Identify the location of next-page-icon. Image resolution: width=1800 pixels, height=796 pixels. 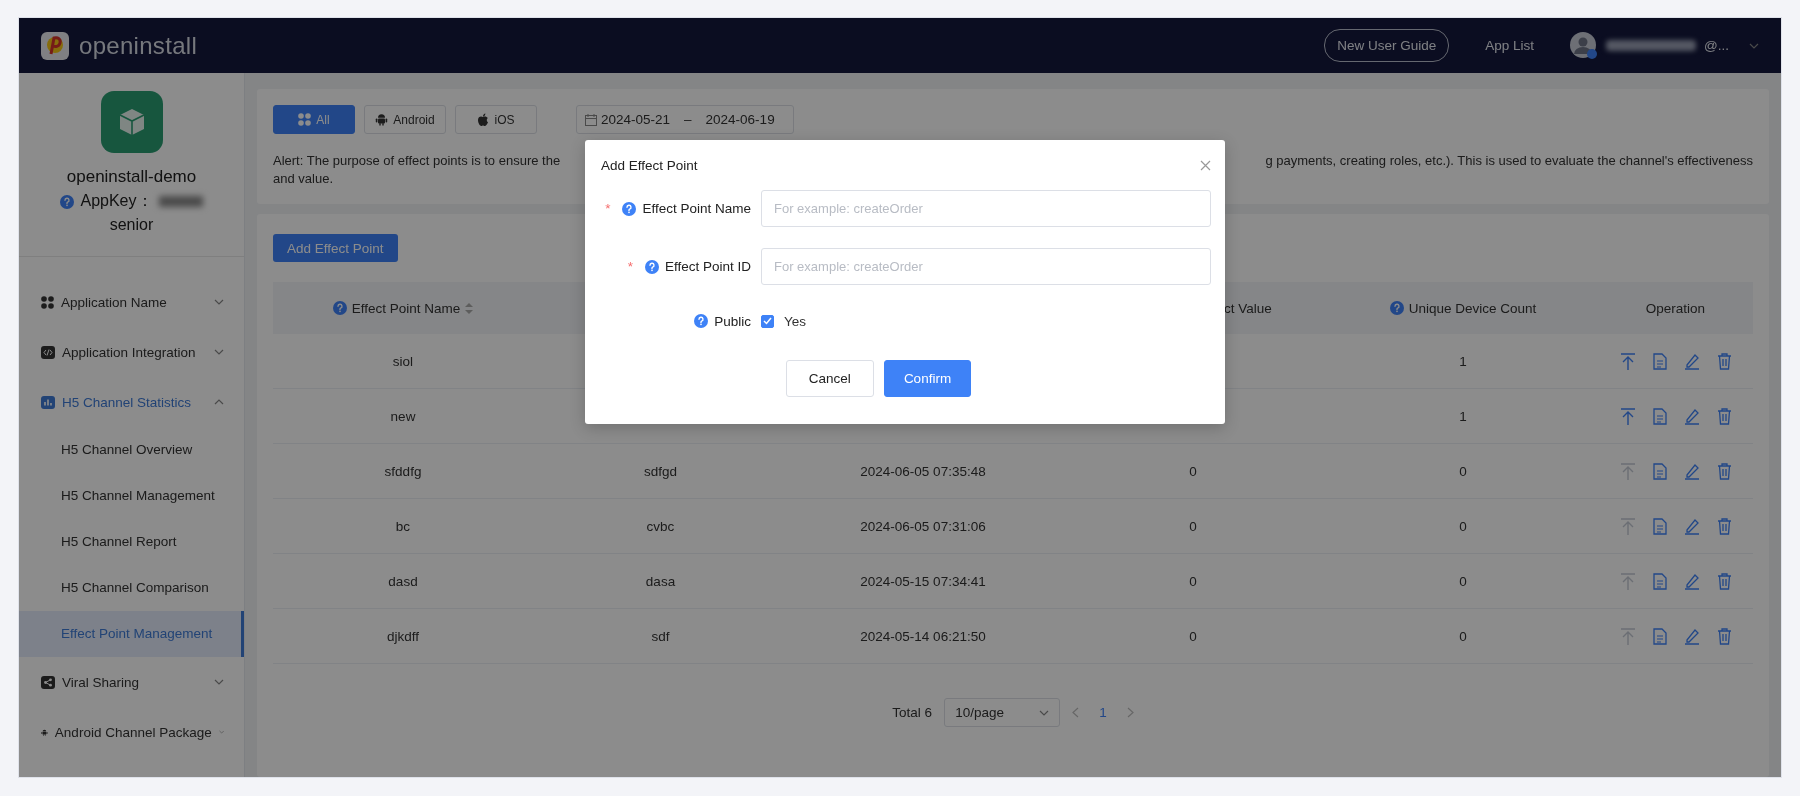
(1130, 712).